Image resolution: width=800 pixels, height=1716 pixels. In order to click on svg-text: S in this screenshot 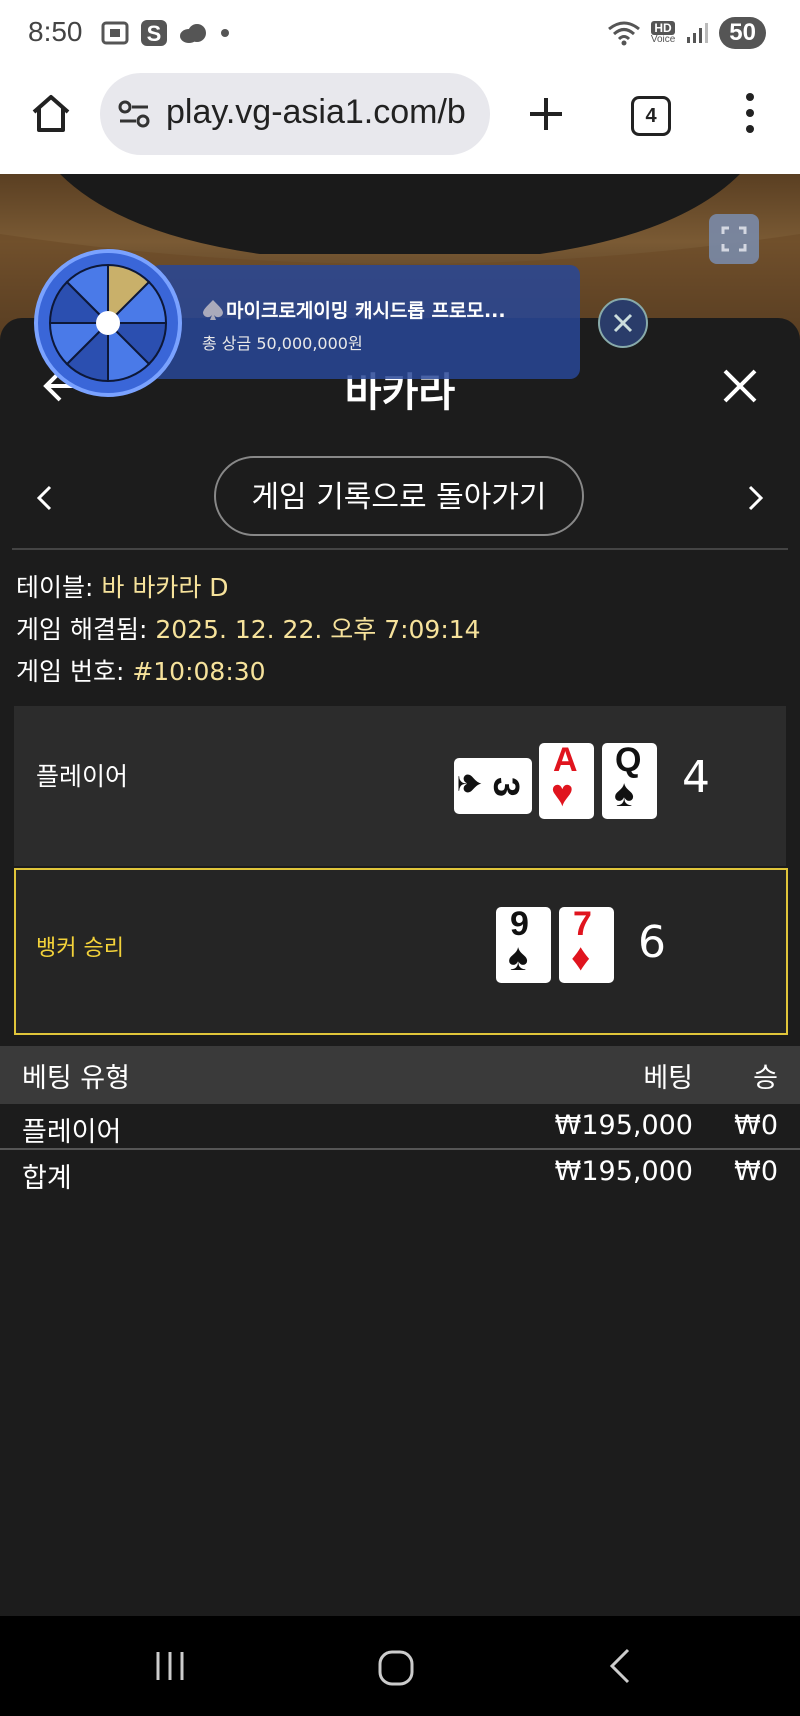, I will do `click(154, 33)`.